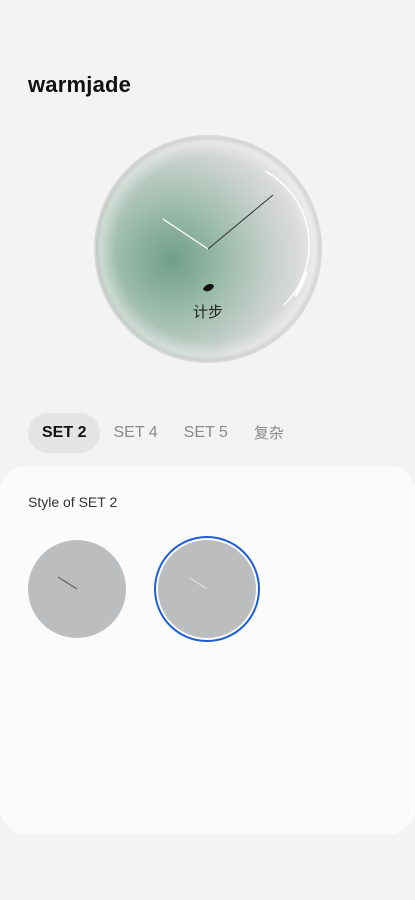  I want to click on tab-complex: 复杂, so click(269, 433).